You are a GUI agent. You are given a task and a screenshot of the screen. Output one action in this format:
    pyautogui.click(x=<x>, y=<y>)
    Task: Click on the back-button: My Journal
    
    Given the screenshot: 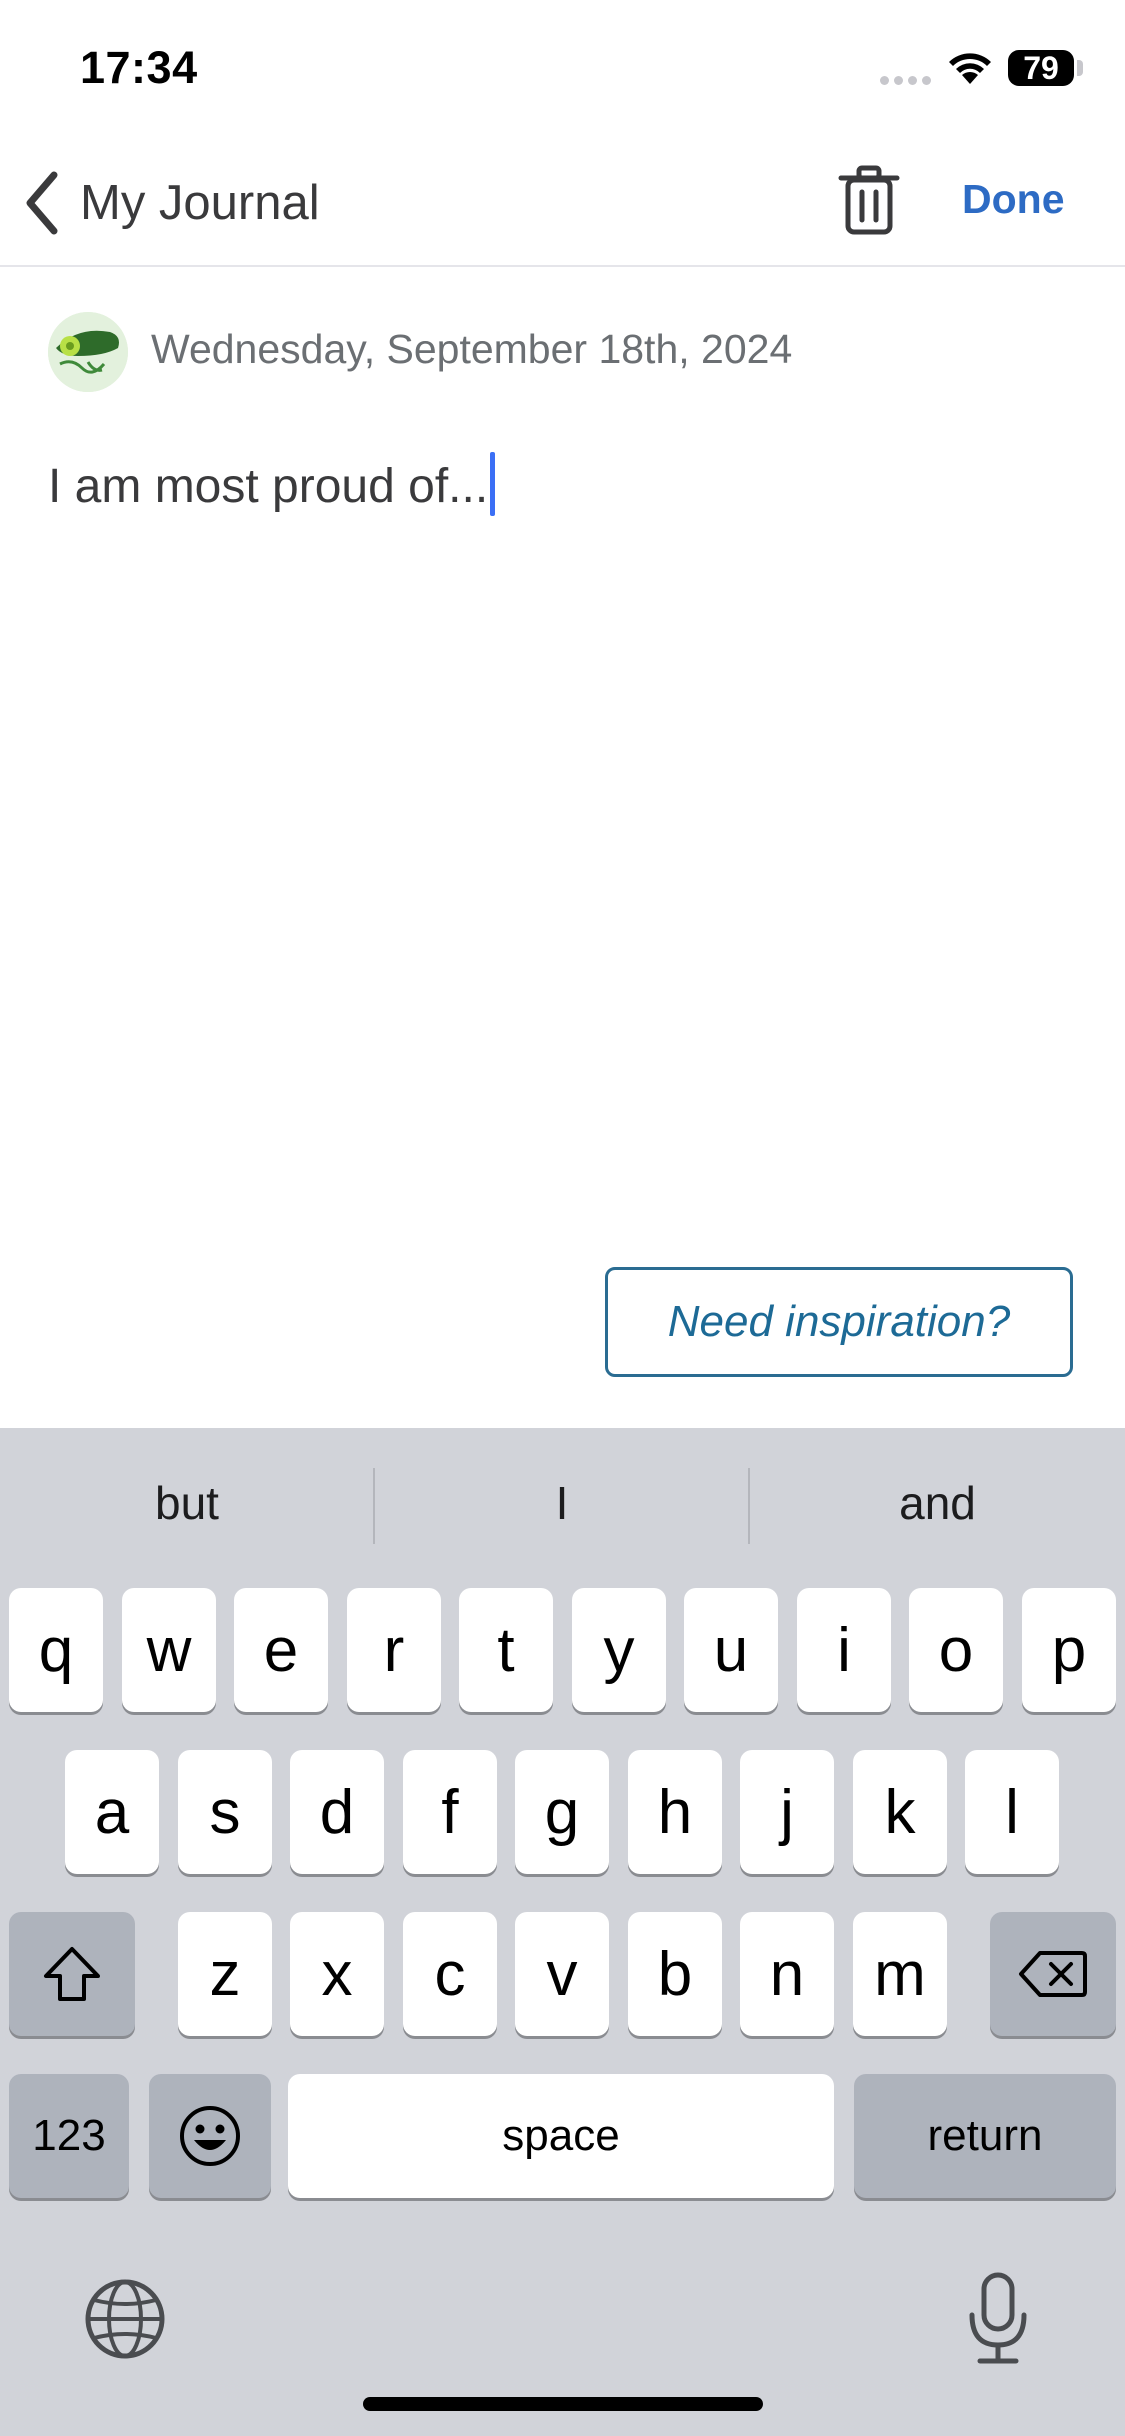 What is the action you would take?
    pyautogui.click(x=171, y=203)
    